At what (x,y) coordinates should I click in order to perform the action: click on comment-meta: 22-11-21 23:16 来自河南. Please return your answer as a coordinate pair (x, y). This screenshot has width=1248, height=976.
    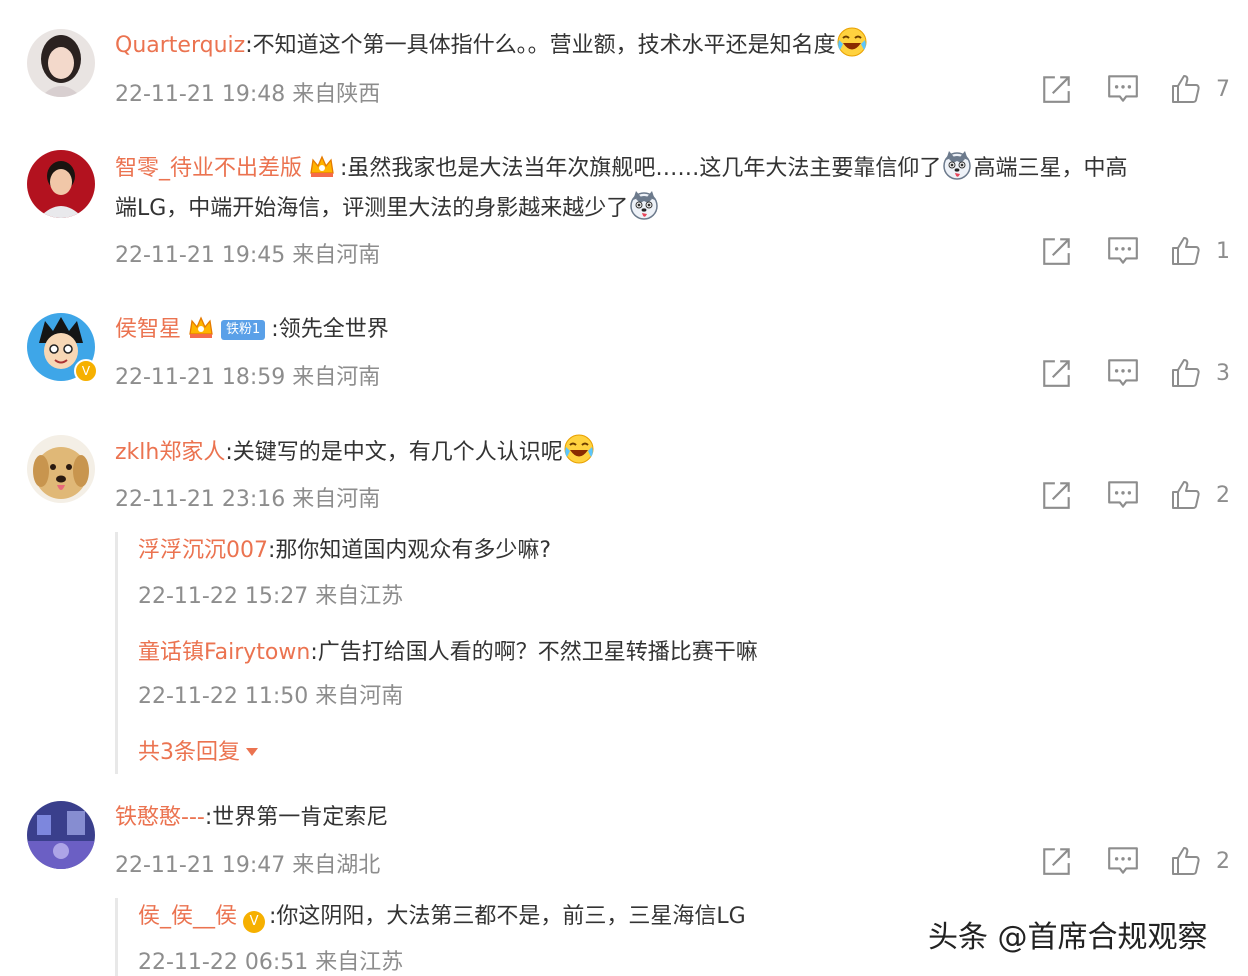
    Looking at the image, I should click on (248, 499).